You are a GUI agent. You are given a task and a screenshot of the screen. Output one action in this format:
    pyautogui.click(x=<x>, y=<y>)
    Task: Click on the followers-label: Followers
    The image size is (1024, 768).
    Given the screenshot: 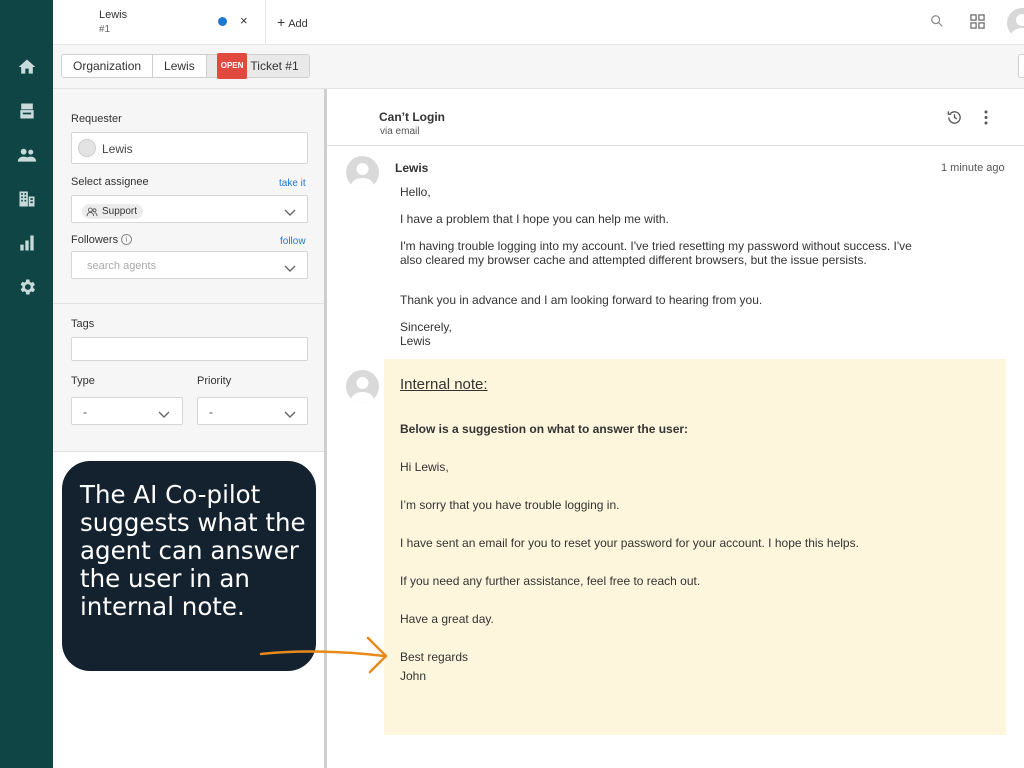 What is the action you would take?
    pyautogui.click(x=95, y=240)
    